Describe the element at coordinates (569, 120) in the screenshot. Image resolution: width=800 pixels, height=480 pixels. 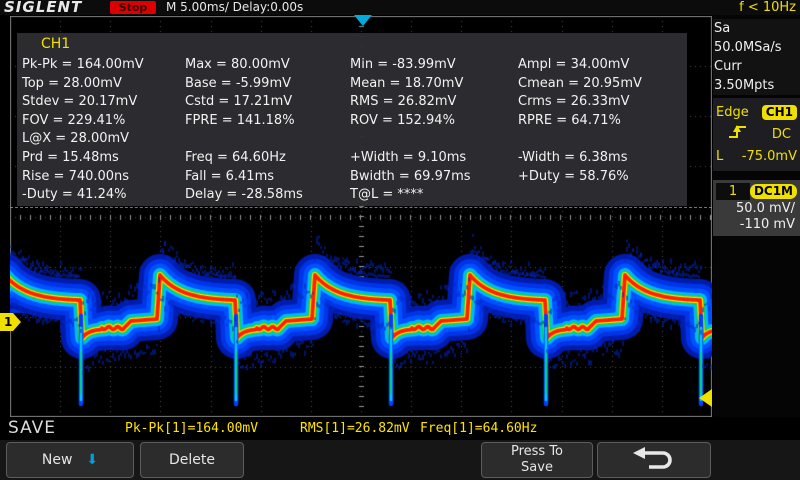
I see `meas-value: RPRE = 64.71%` at that location.